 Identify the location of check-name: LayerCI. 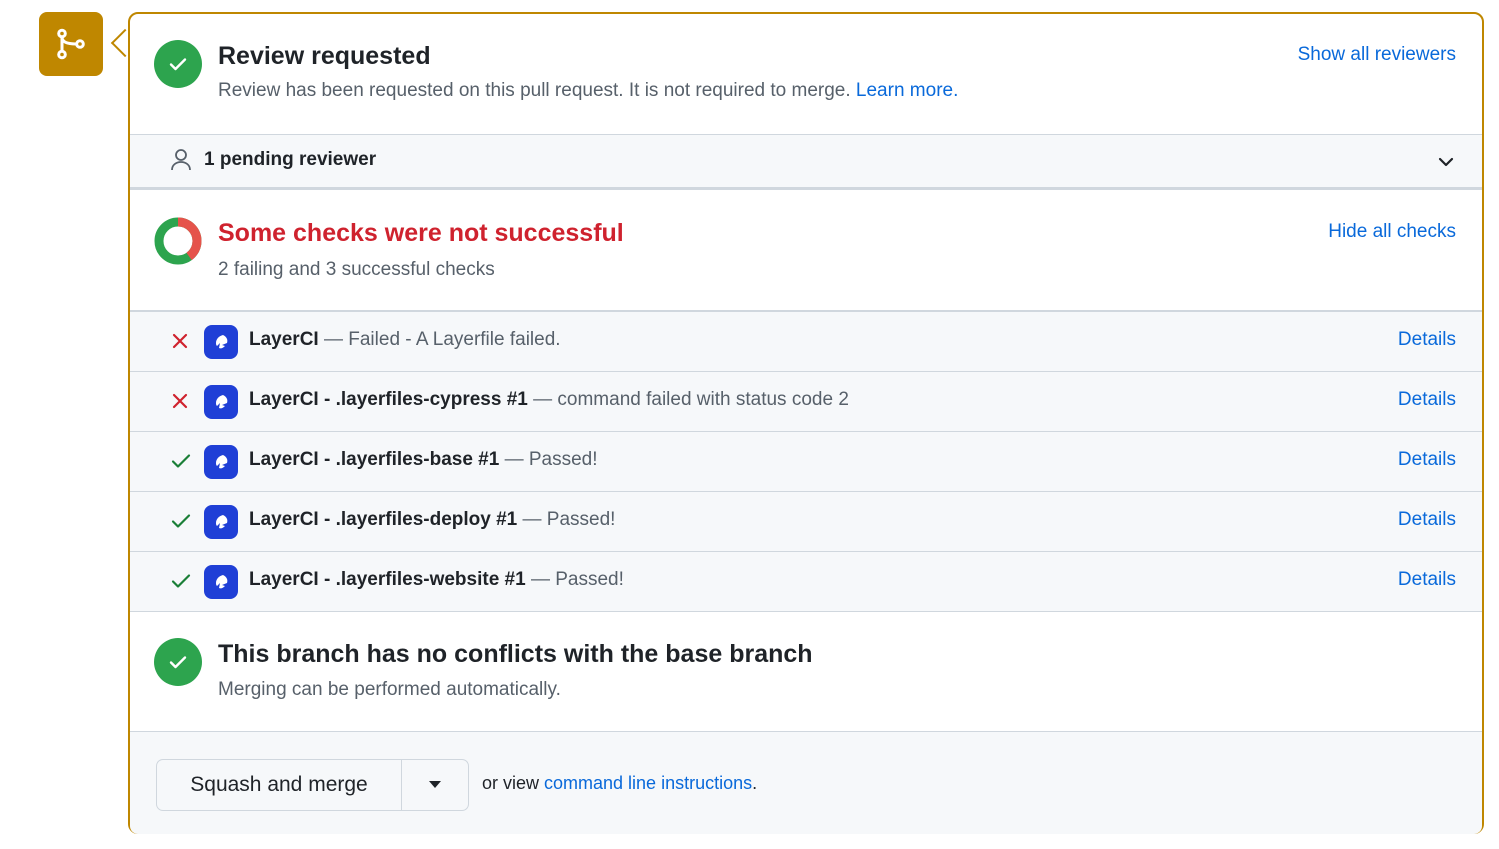
(284, 339).